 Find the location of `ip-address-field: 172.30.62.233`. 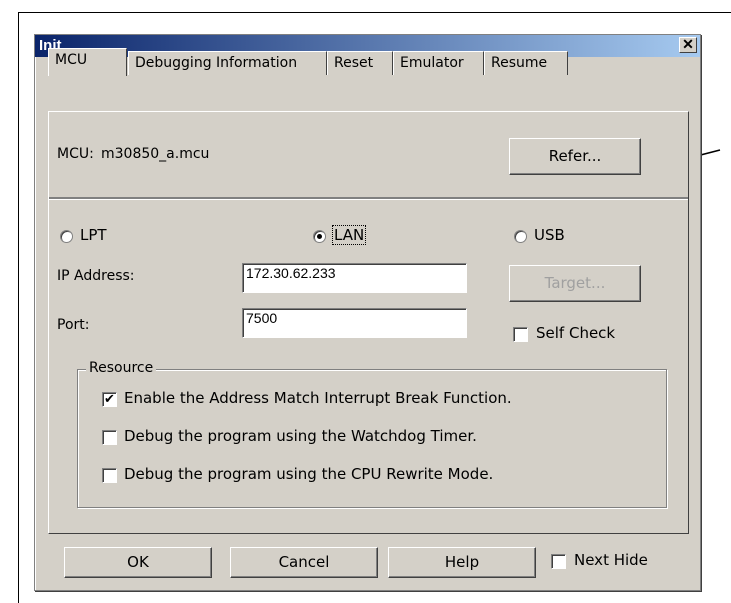

ip-address-field: 172.30.62.233 is located at coordinates (354, 278).